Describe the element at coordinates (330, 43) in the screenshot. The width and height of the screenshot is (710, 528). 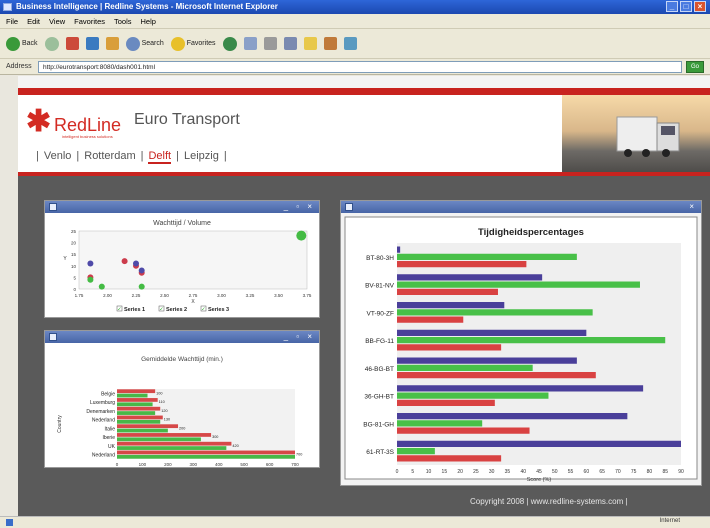
I see `messenger-icon` at that location.